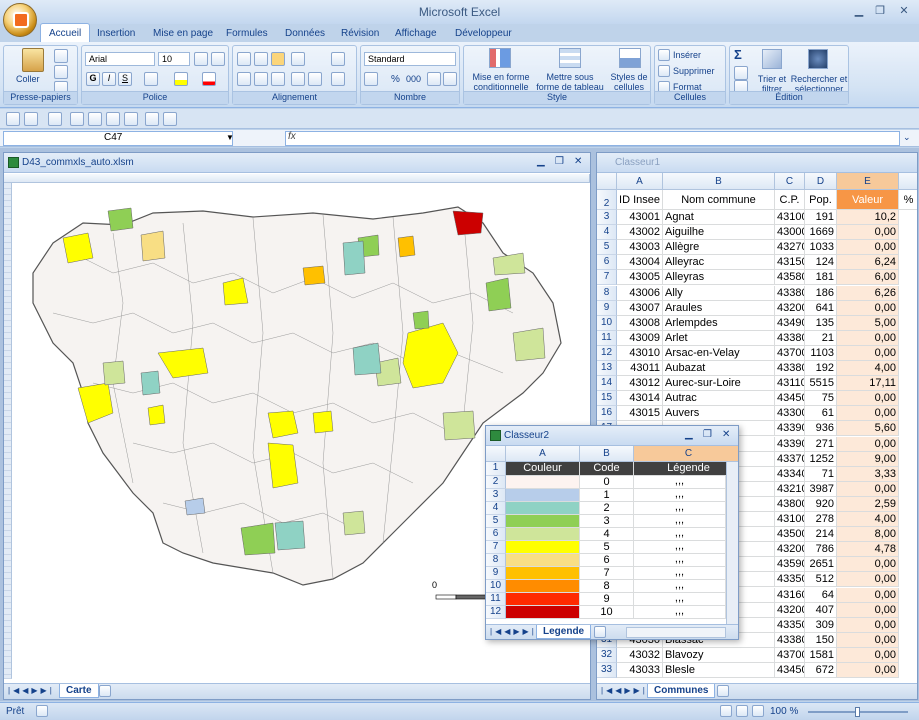 This screenshot has width=919, height=720. I want to click on table-cell: 17,11, so click(868, 384).